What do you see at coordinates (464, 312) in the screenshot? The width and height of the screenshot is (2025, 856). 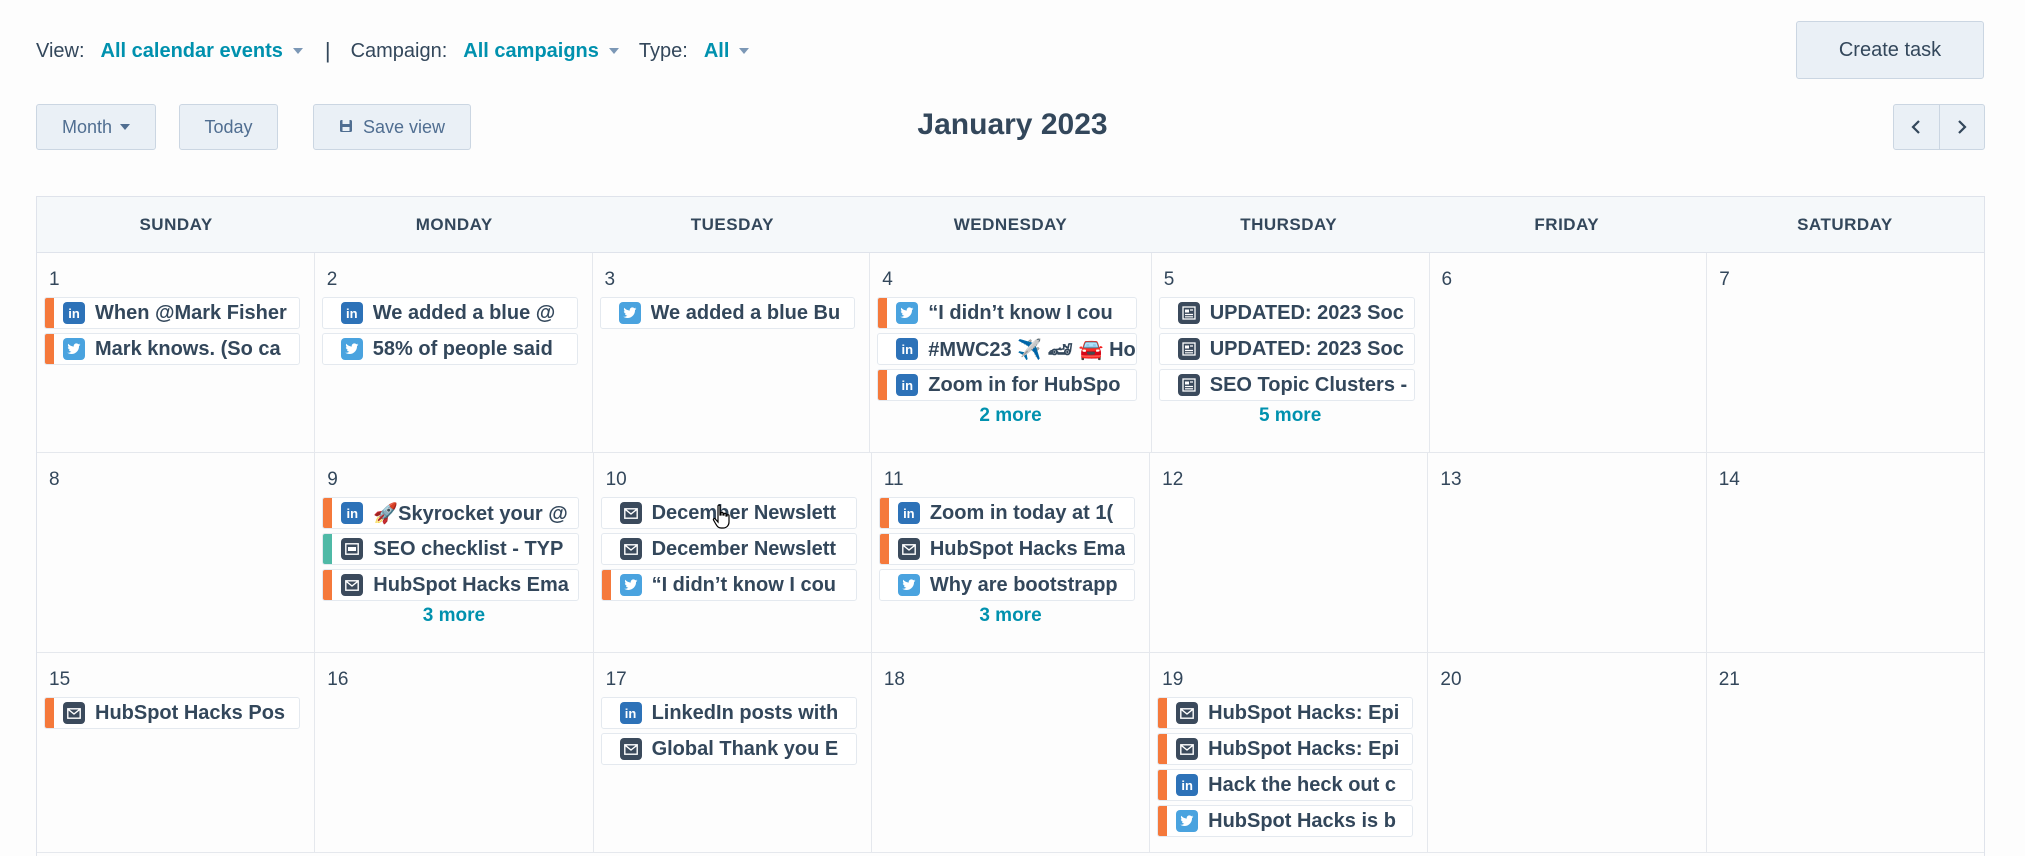 I see `event-title: We added a blue @` at bounding box center [464, 312].